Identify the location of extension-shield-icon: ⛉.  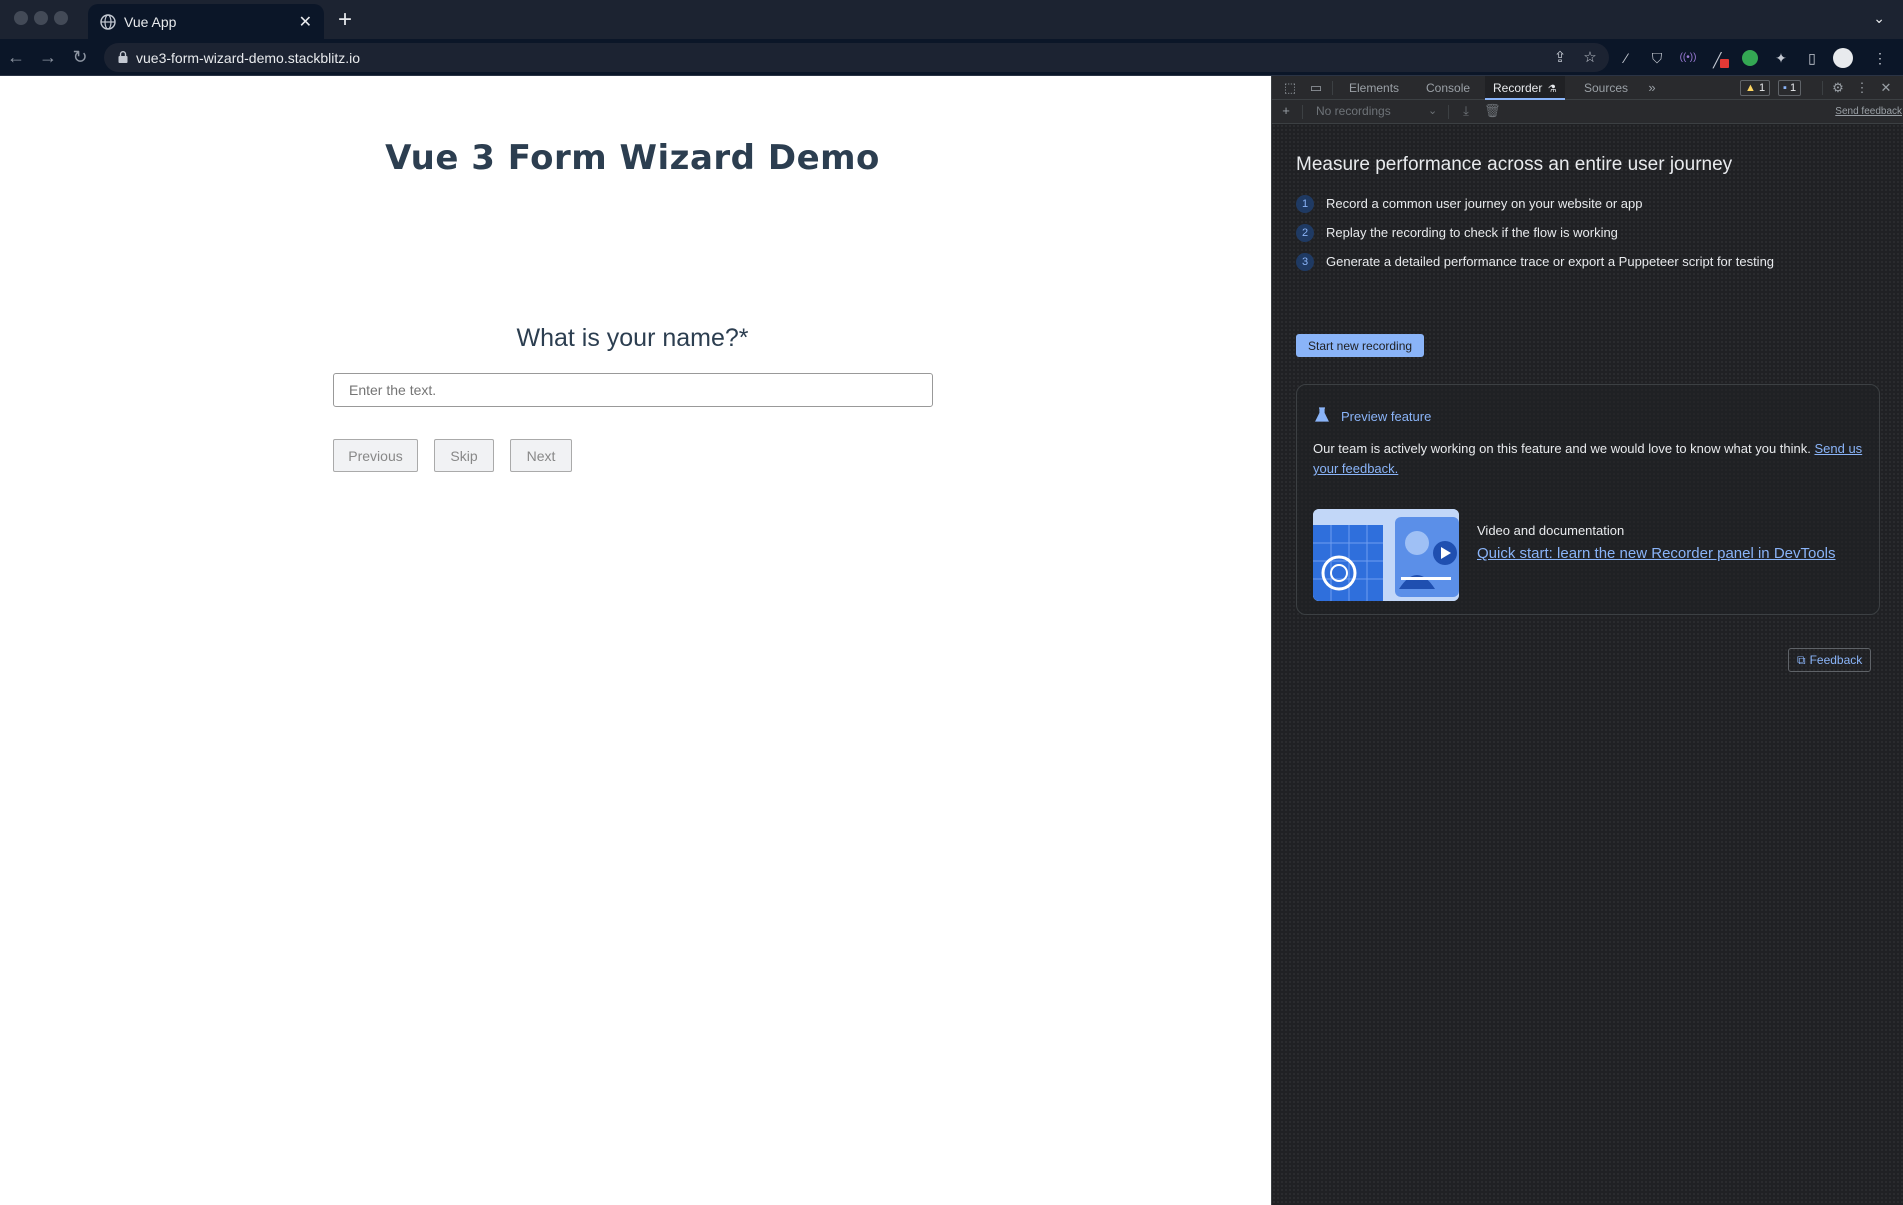
(1657, 58).